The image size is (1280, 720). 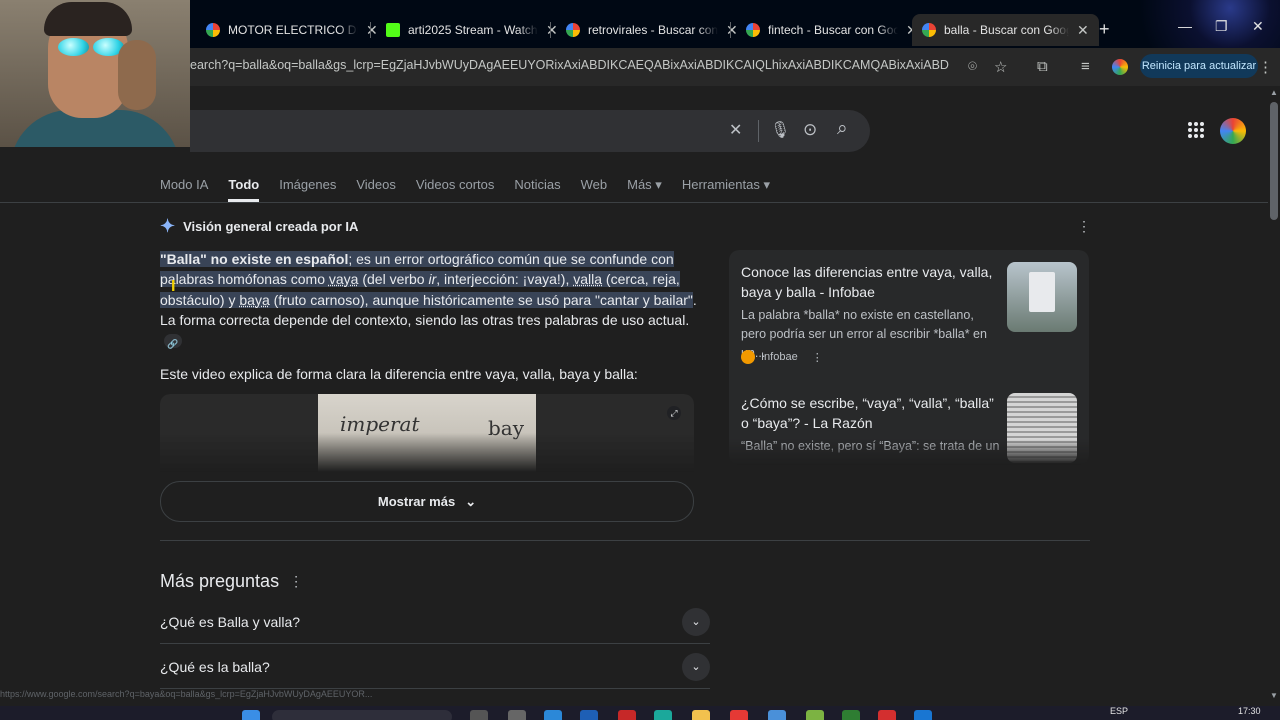 I want to click on browser-menu-icon: ⋮, so click(x=1265, y=67).